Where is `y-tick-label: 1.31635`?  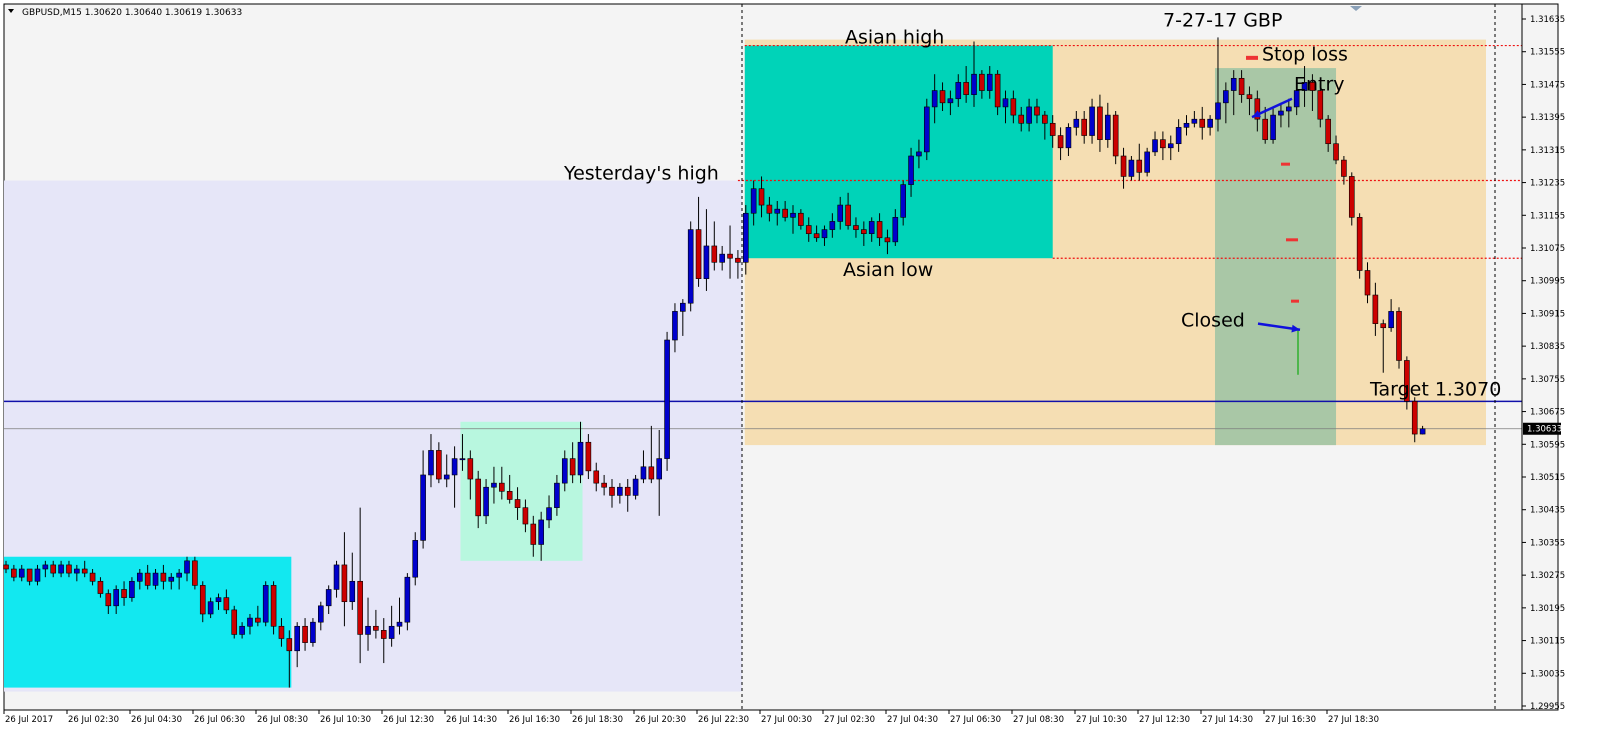
y-tick-label: 1.31635 is located at coordinates (1547, 20).